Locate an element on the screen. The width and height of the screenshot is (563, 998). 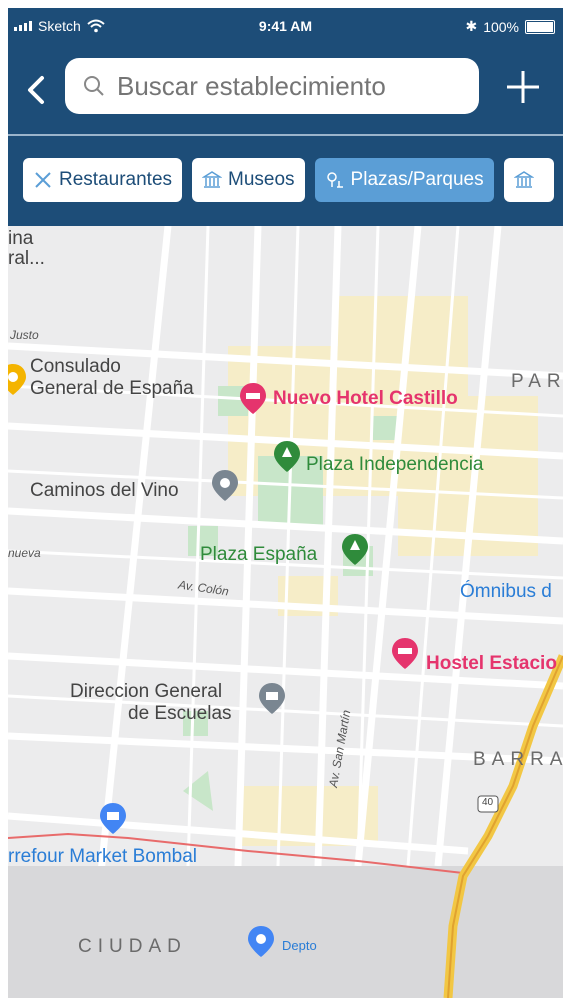
chip-restaurantes: Restaurantes is located at coordinates (103, 180).